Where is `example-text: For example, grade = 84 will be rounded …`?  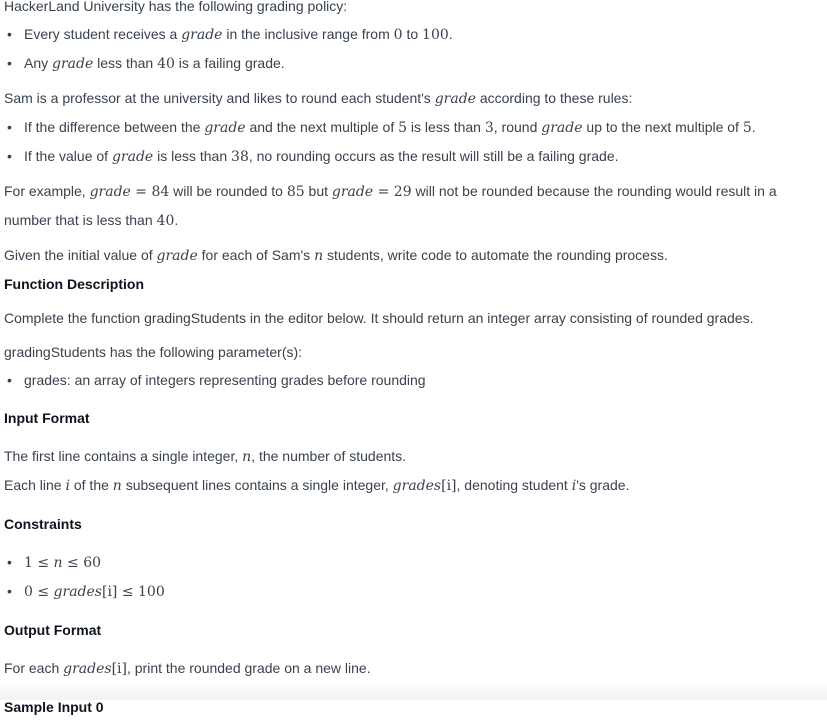
example-text: For example, grade = 84 will be rounded … is located at coordinates (390, 206).